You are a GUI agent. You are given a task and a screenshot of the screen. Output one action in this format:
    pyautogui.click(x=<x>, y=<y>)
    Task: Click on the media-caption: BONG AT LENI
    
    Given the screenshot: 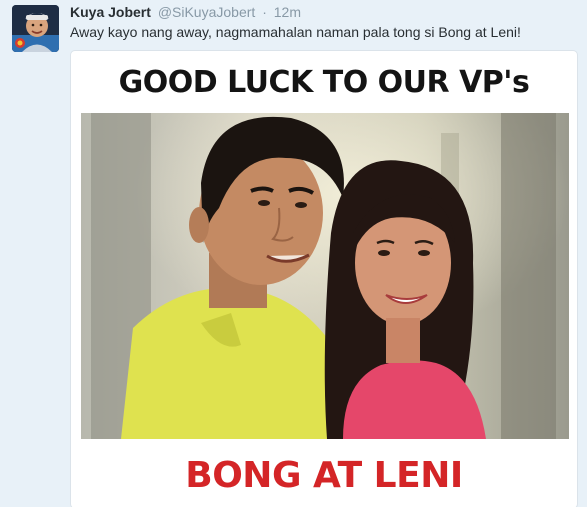 What is the action you would take?
    pyautogui.click(x=324, y=475)
    